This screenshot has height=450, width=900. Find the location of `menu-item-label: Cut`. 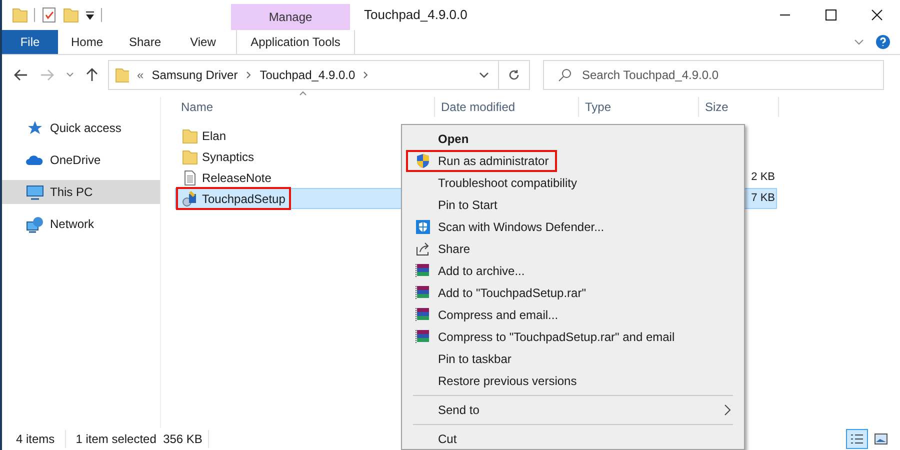

menu-item-label: Cut is located at coordinates (447, 439).